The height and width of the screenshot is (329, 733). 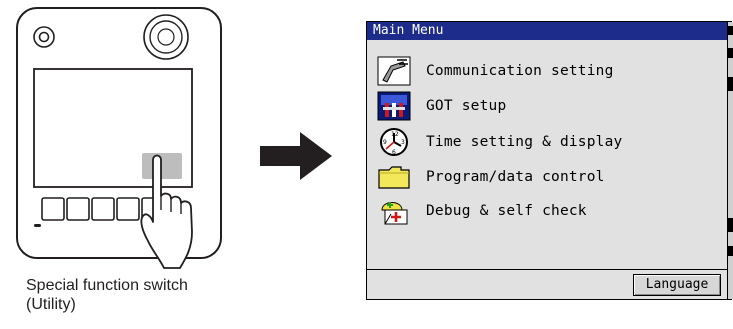 I want to click on right-arrow-icon, so click(x=296, y=156).